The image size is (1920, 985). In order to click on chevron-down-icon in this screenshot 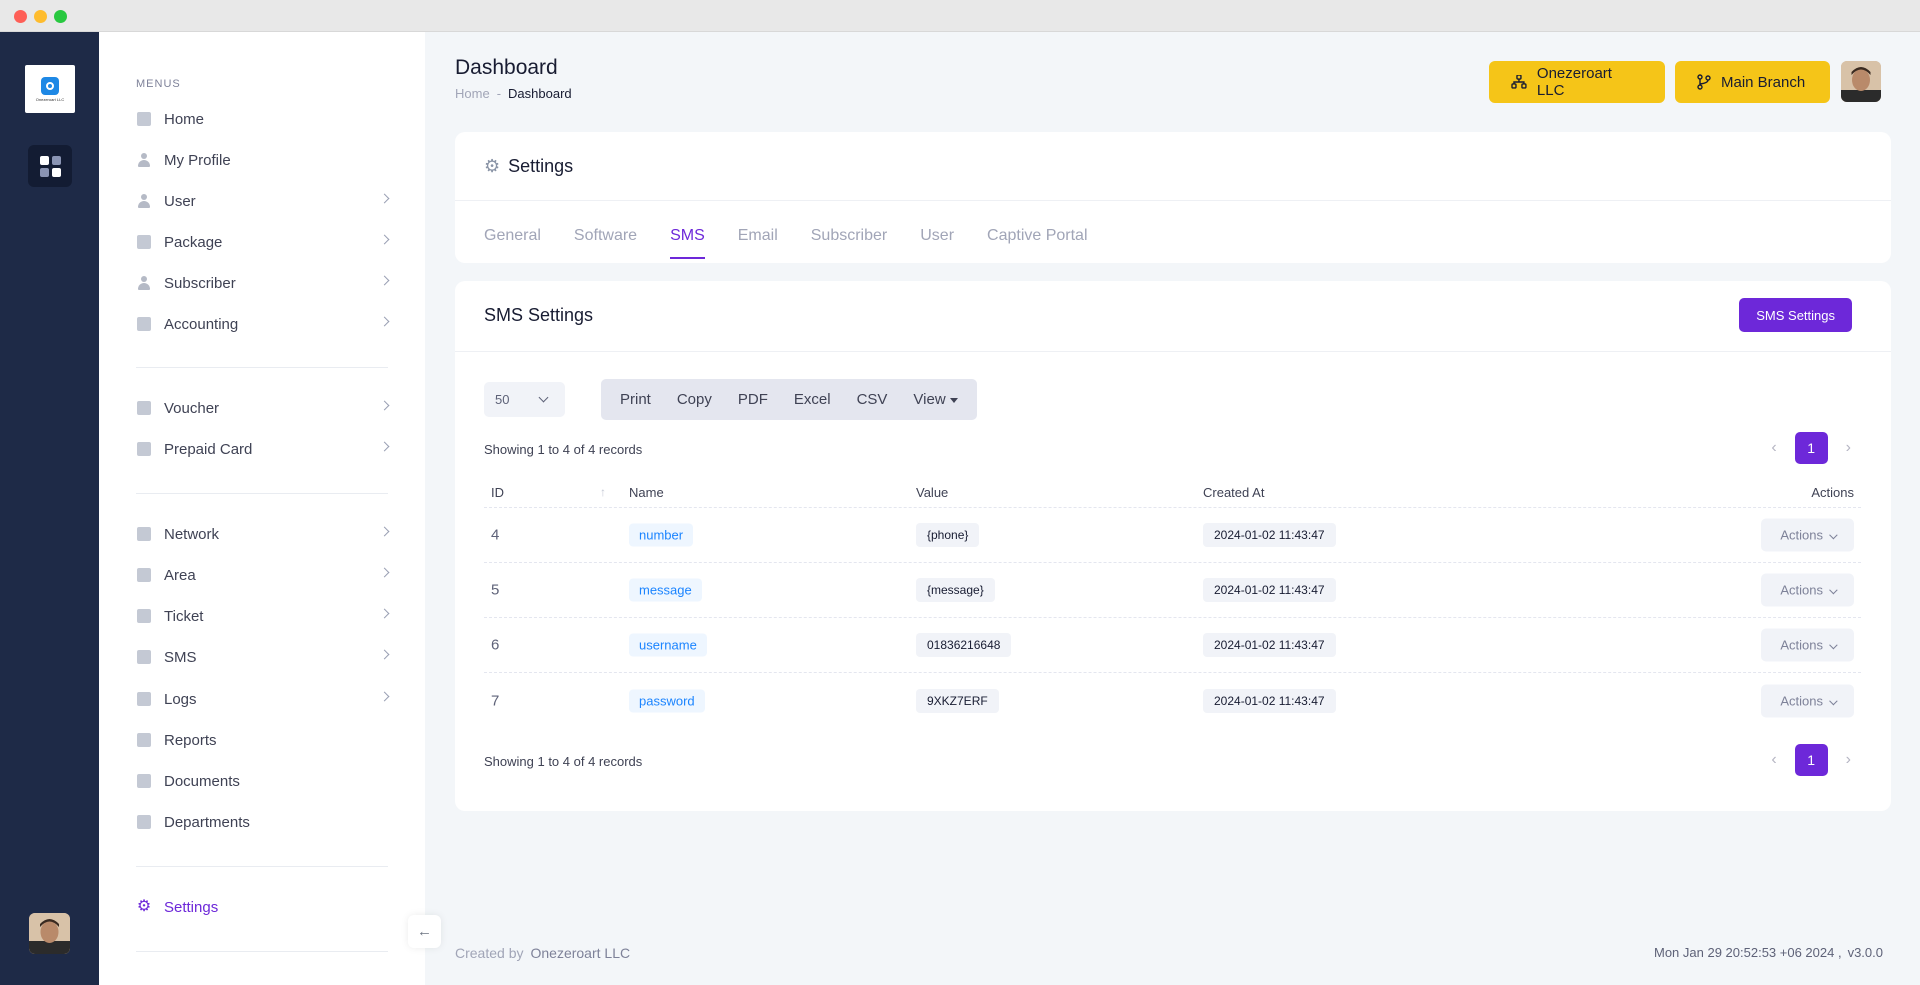, I will do `click(543, 397)`.